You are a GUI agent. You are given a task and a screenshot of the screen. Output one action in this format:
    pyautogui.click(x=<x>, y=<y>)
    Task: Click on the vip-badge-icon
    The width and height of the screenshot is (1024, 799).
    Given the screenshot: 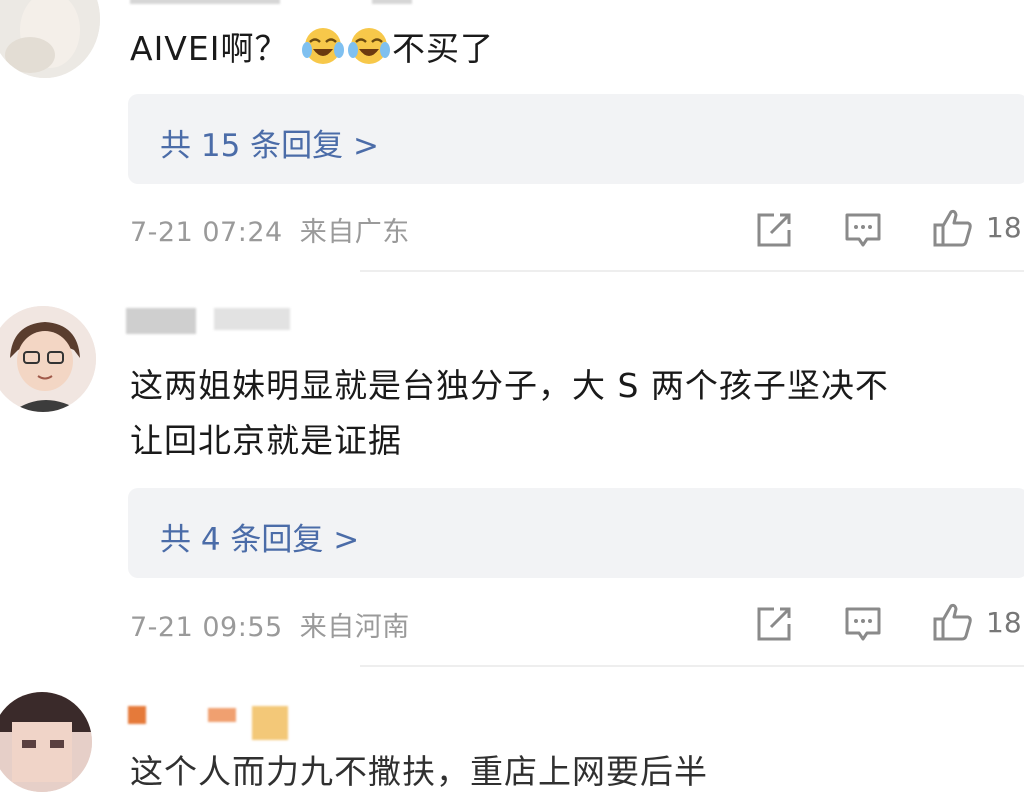 What is the action you would take?
    pyautogui.click(x=270, y=723)
    